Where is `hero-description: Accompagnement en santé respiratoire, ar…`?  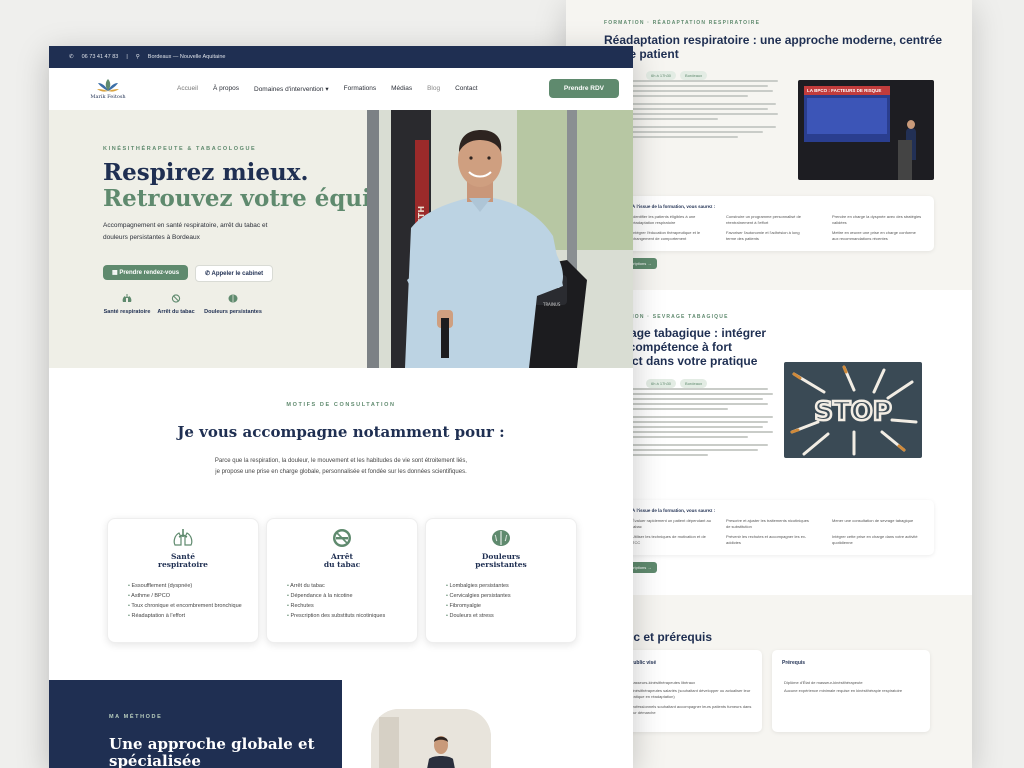 hero-description: Accompagnement en santé respiratoire, ar… is located at coordinates (185, 232).